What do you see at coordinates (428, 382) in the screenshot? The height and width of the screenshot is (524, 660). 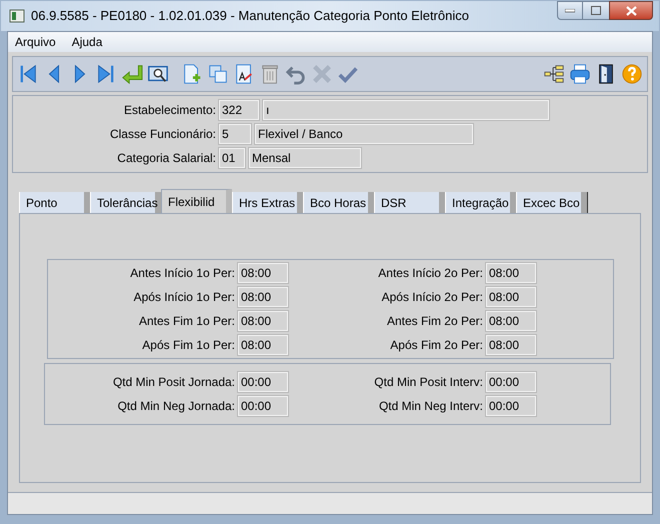 I see `field-label: Qtd Min Posit Interv:` at bounding box center [428, 382].